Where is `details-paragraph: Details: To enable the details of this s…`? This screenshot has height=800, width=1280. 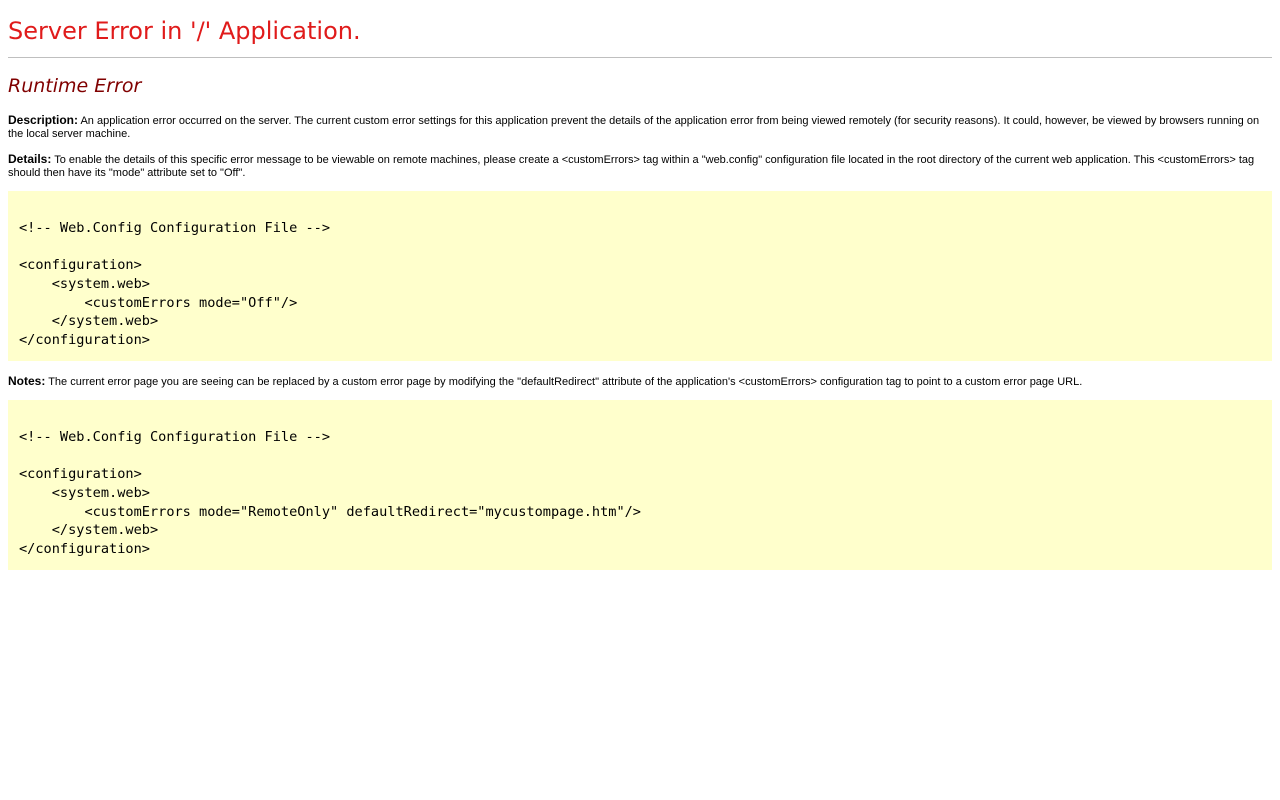
details-paragraph: Details: To enable the details of this s… is located at coordinates (640, 166).